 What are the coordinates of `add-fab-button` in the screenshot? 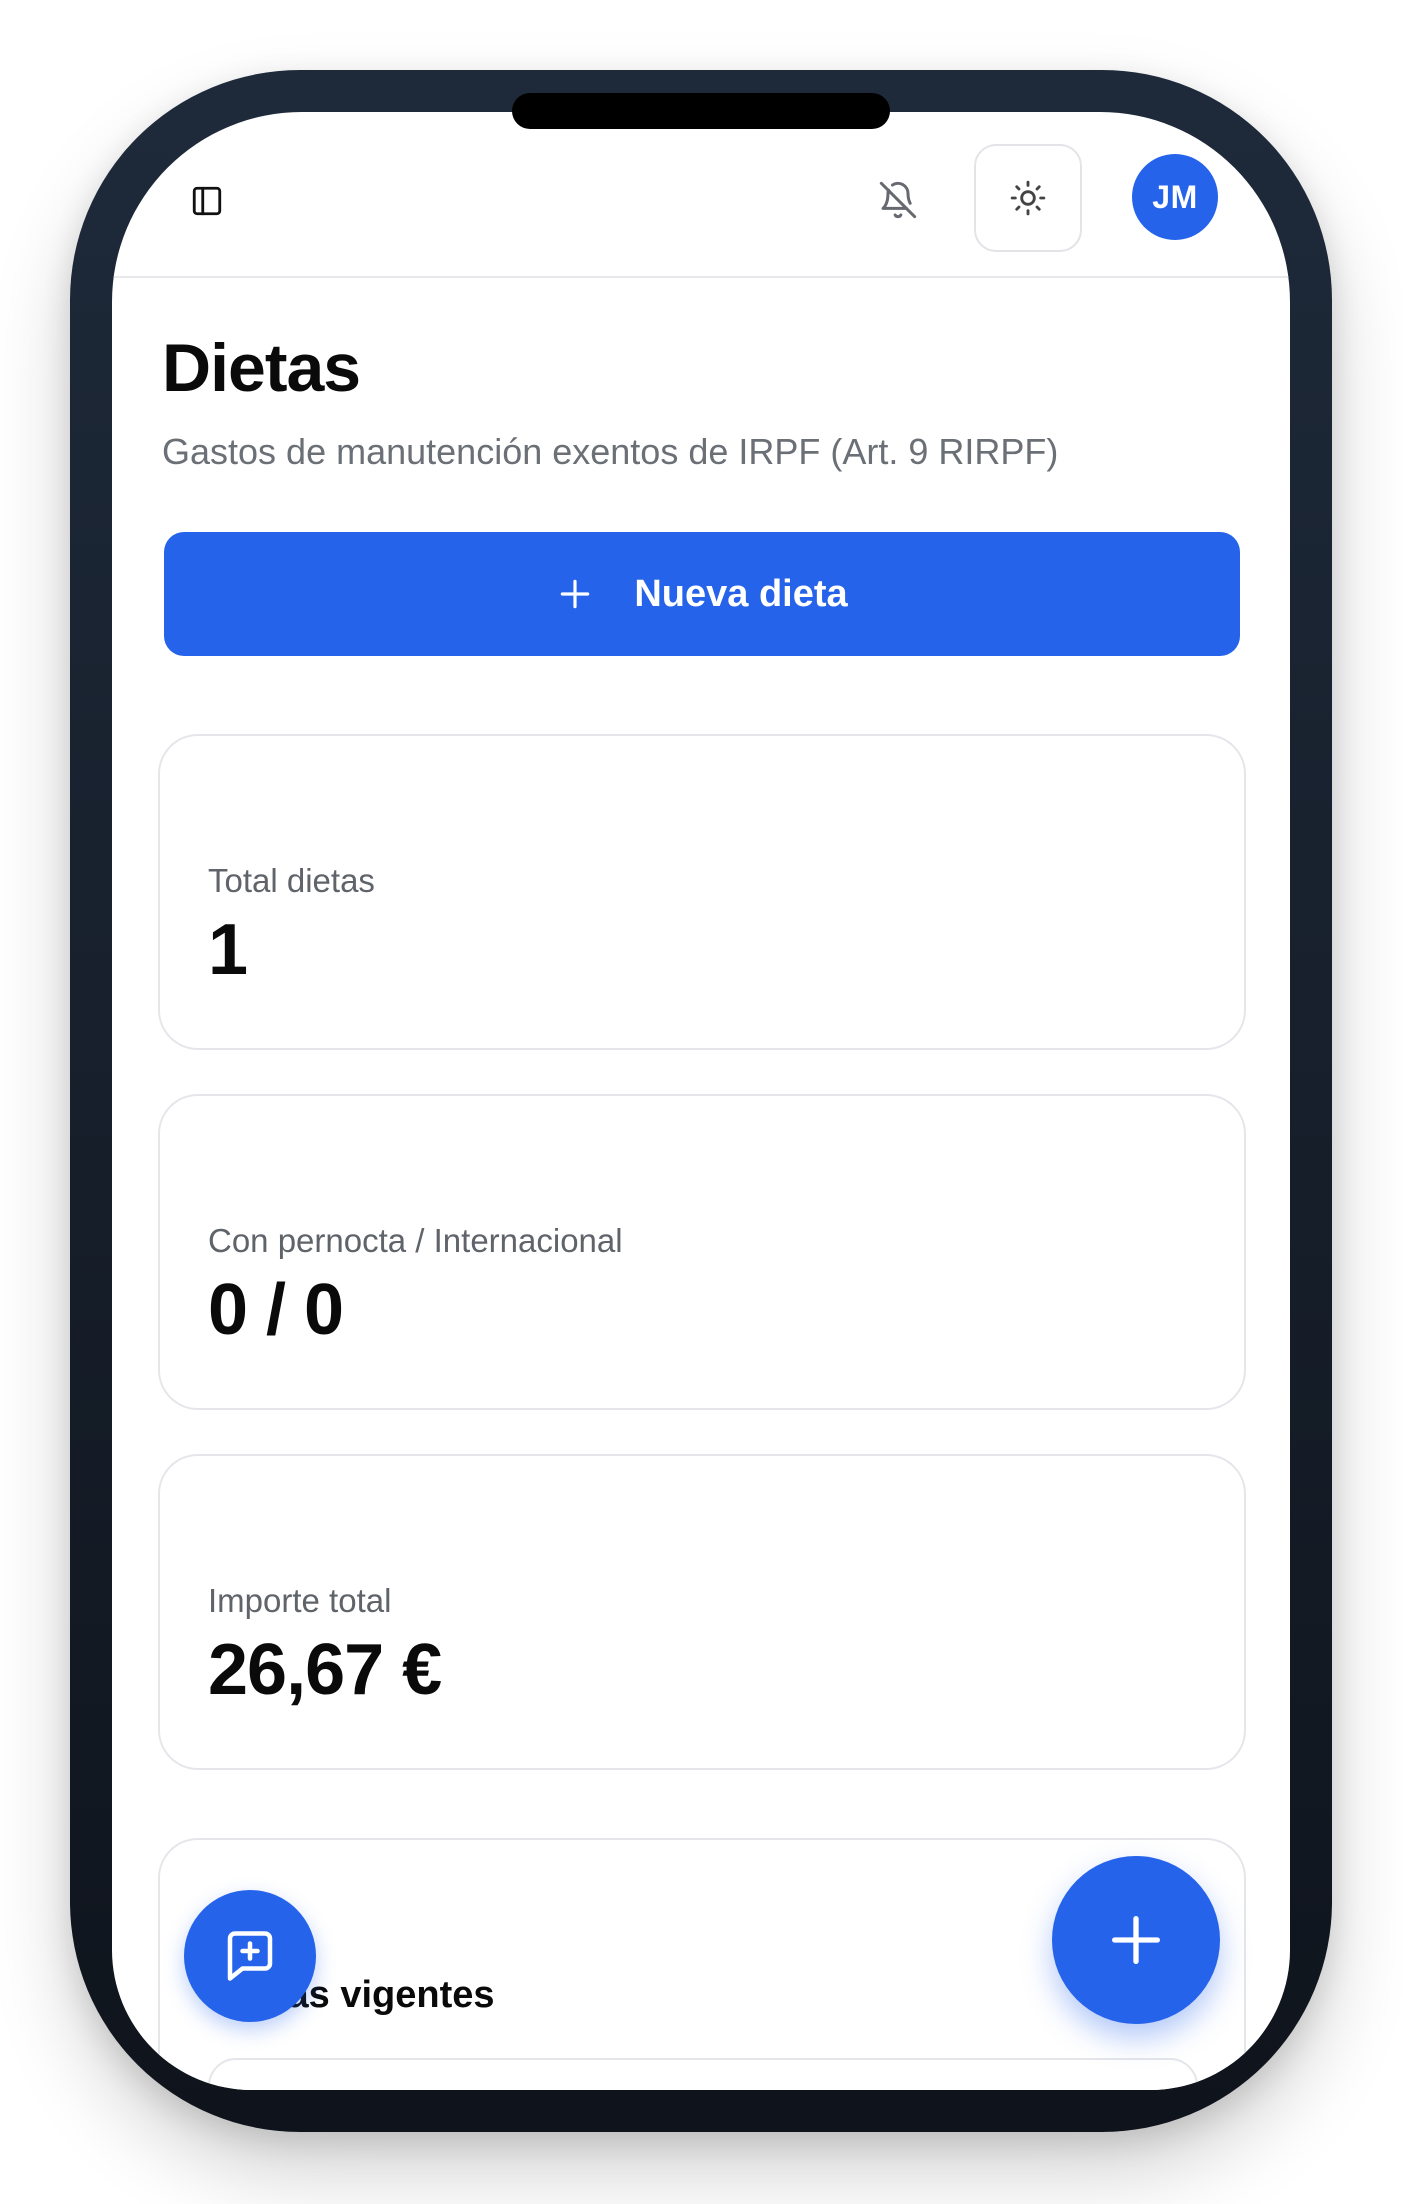 It's located at (1136, 1940).